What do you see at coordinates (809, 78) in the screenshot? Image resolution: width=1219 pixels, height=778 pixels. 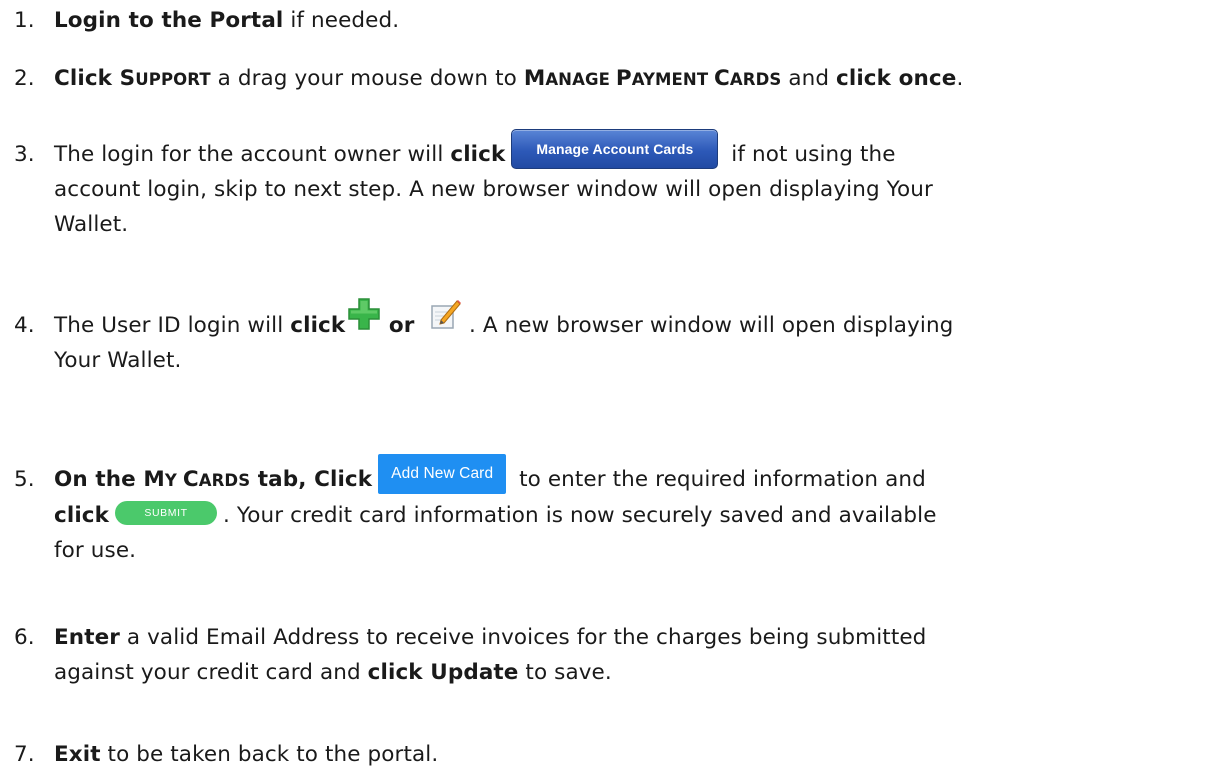 I see `step-2-text-and: and` at bounding box center [809, 78].